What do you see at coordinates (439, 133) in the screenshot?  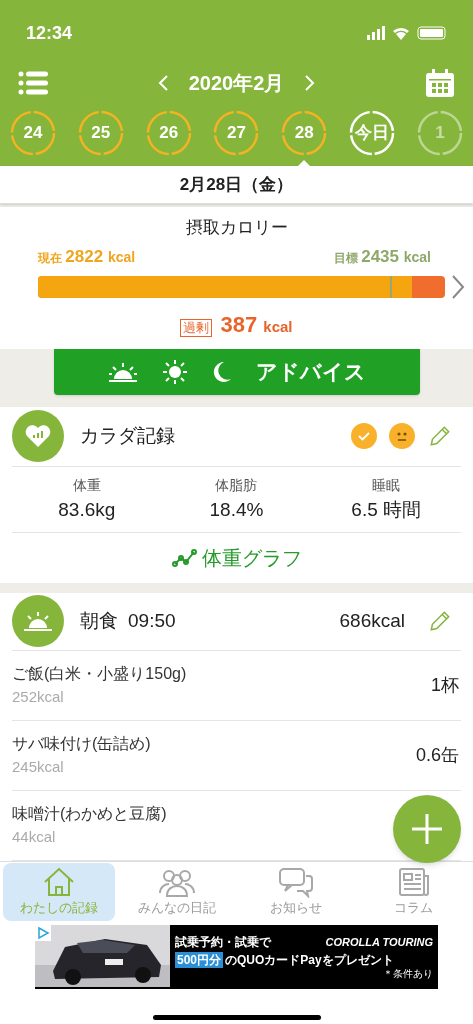 I see `day-button: 1` at bounding box center [439, 133].